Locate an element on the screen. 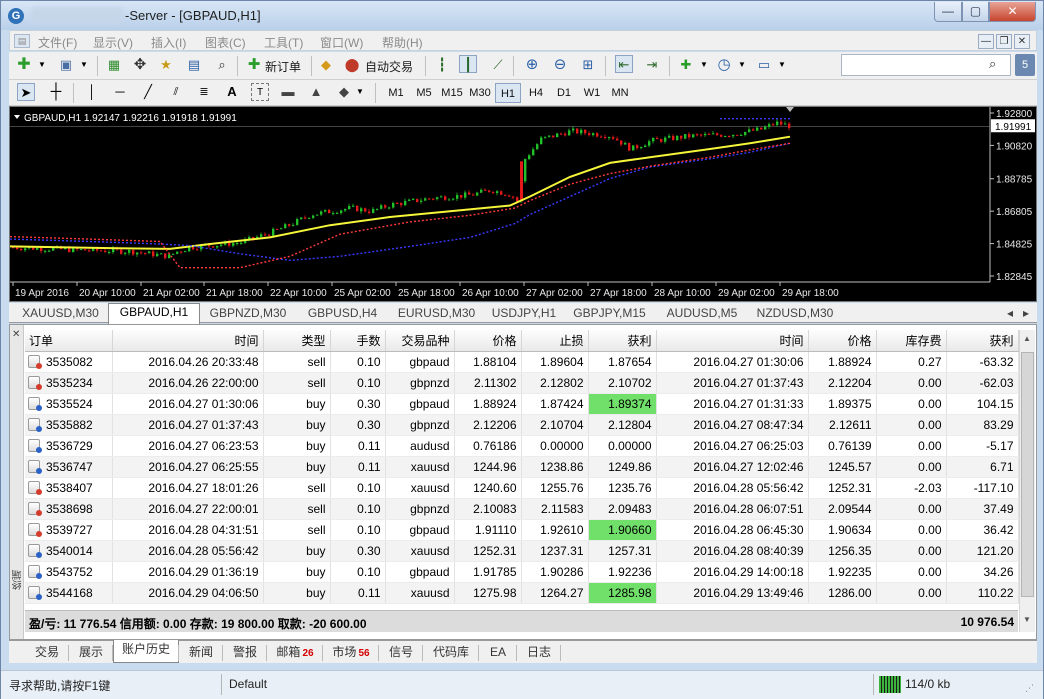  new-order-button: 新订单 is located at coordinates (283, 66).